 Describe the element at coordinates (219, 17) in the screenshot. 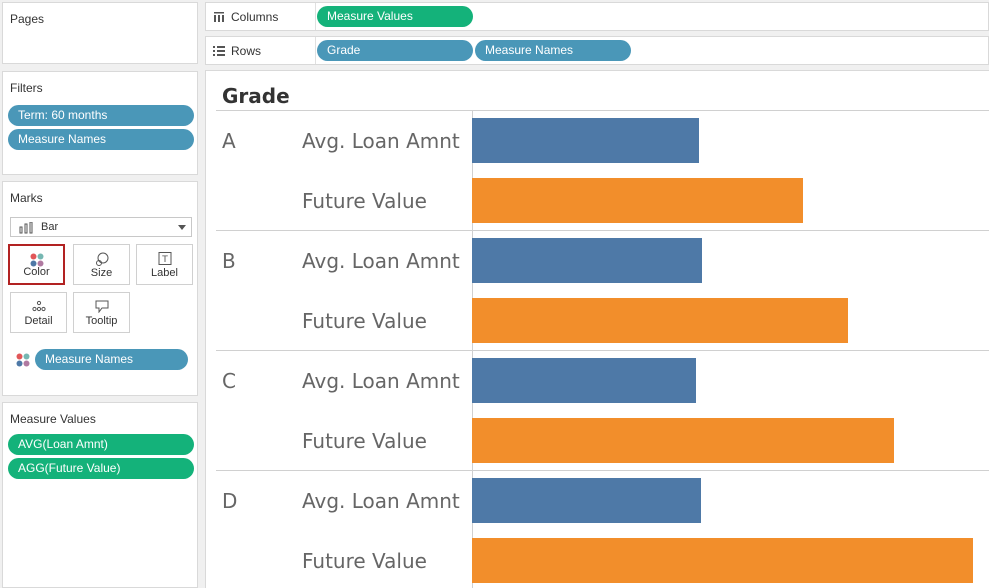

I see `columns-icon` at that location.